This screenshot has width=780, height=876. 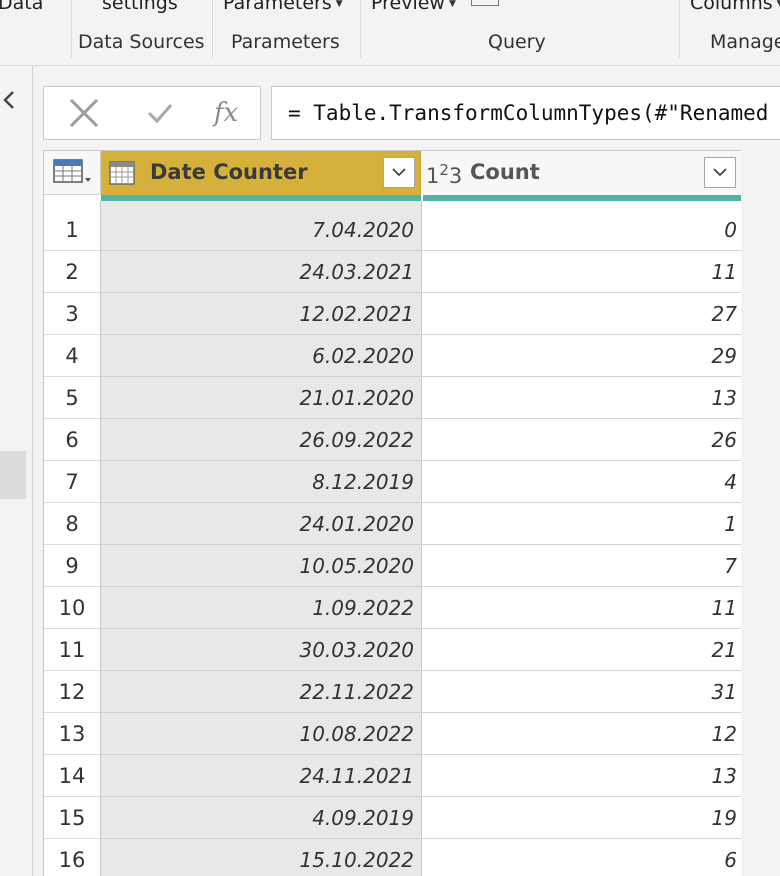 I want to click on table-row: 5 21.01.2020 13, so click(x=392, y=398).